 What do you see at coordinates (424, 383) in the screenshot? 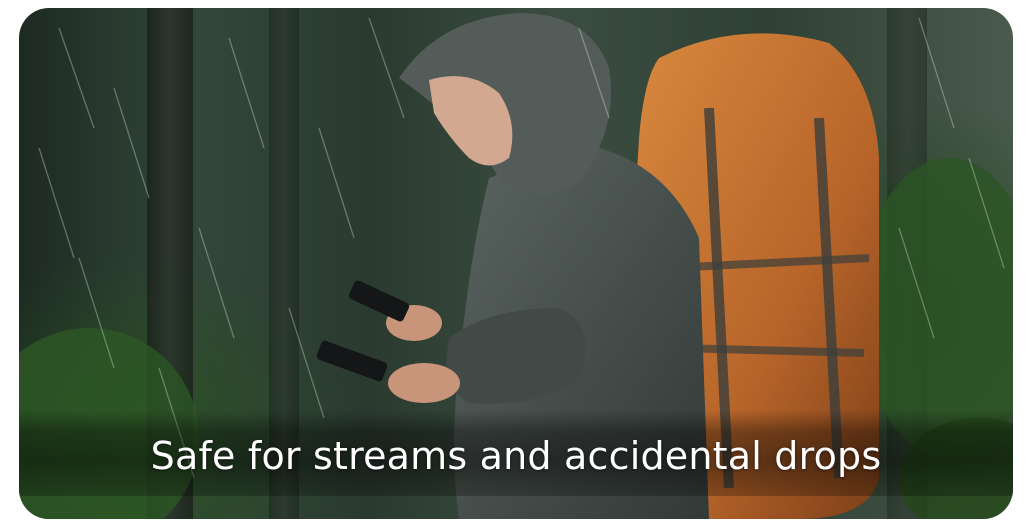
I see `hand` at bounding box center [424, 383].